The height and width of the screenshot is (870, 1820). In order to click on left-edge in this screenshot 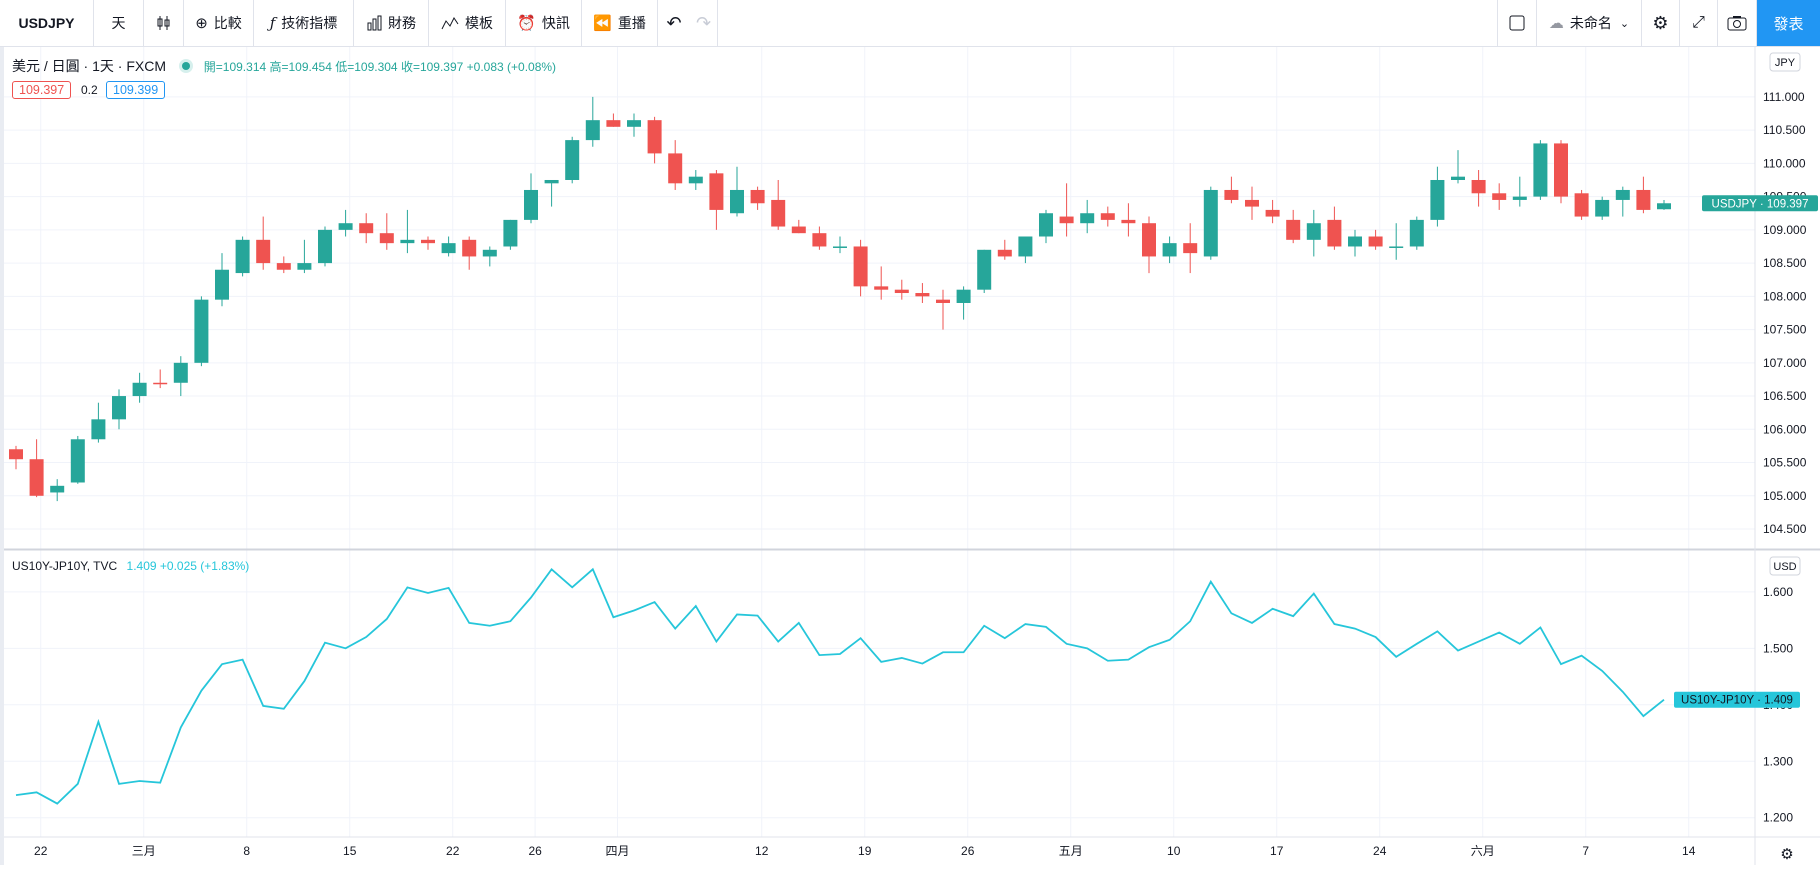, I will do `click(2, 456)`.